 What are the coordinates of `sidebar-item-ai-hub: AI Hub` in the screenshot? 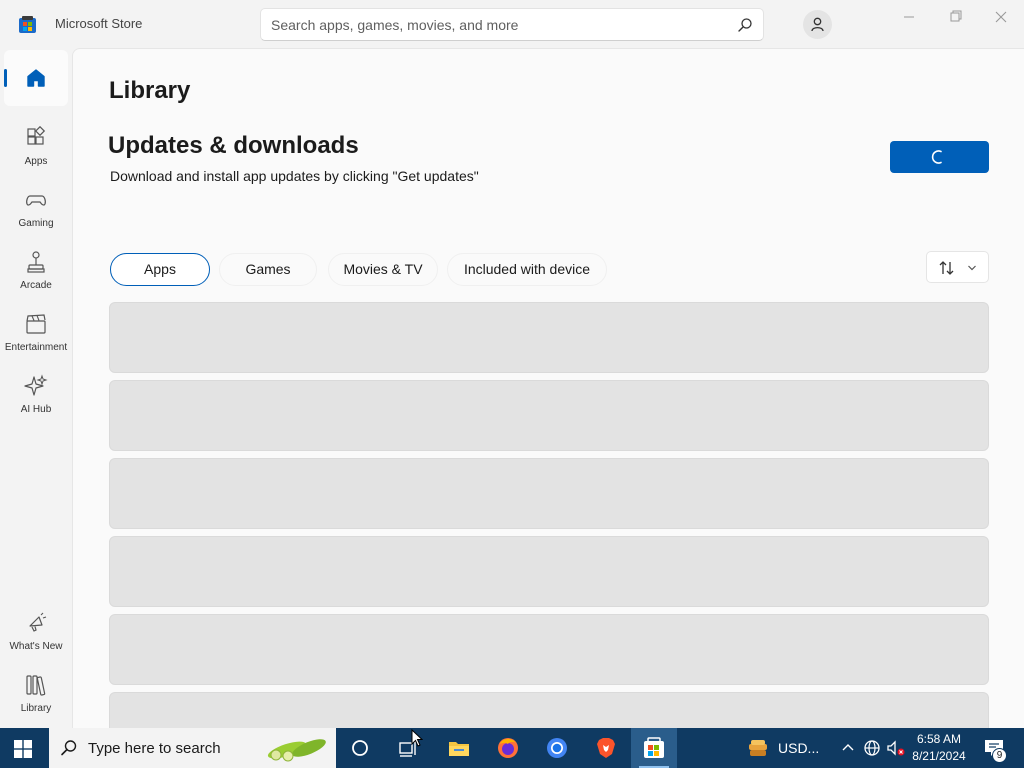 It's located at (36, 397).